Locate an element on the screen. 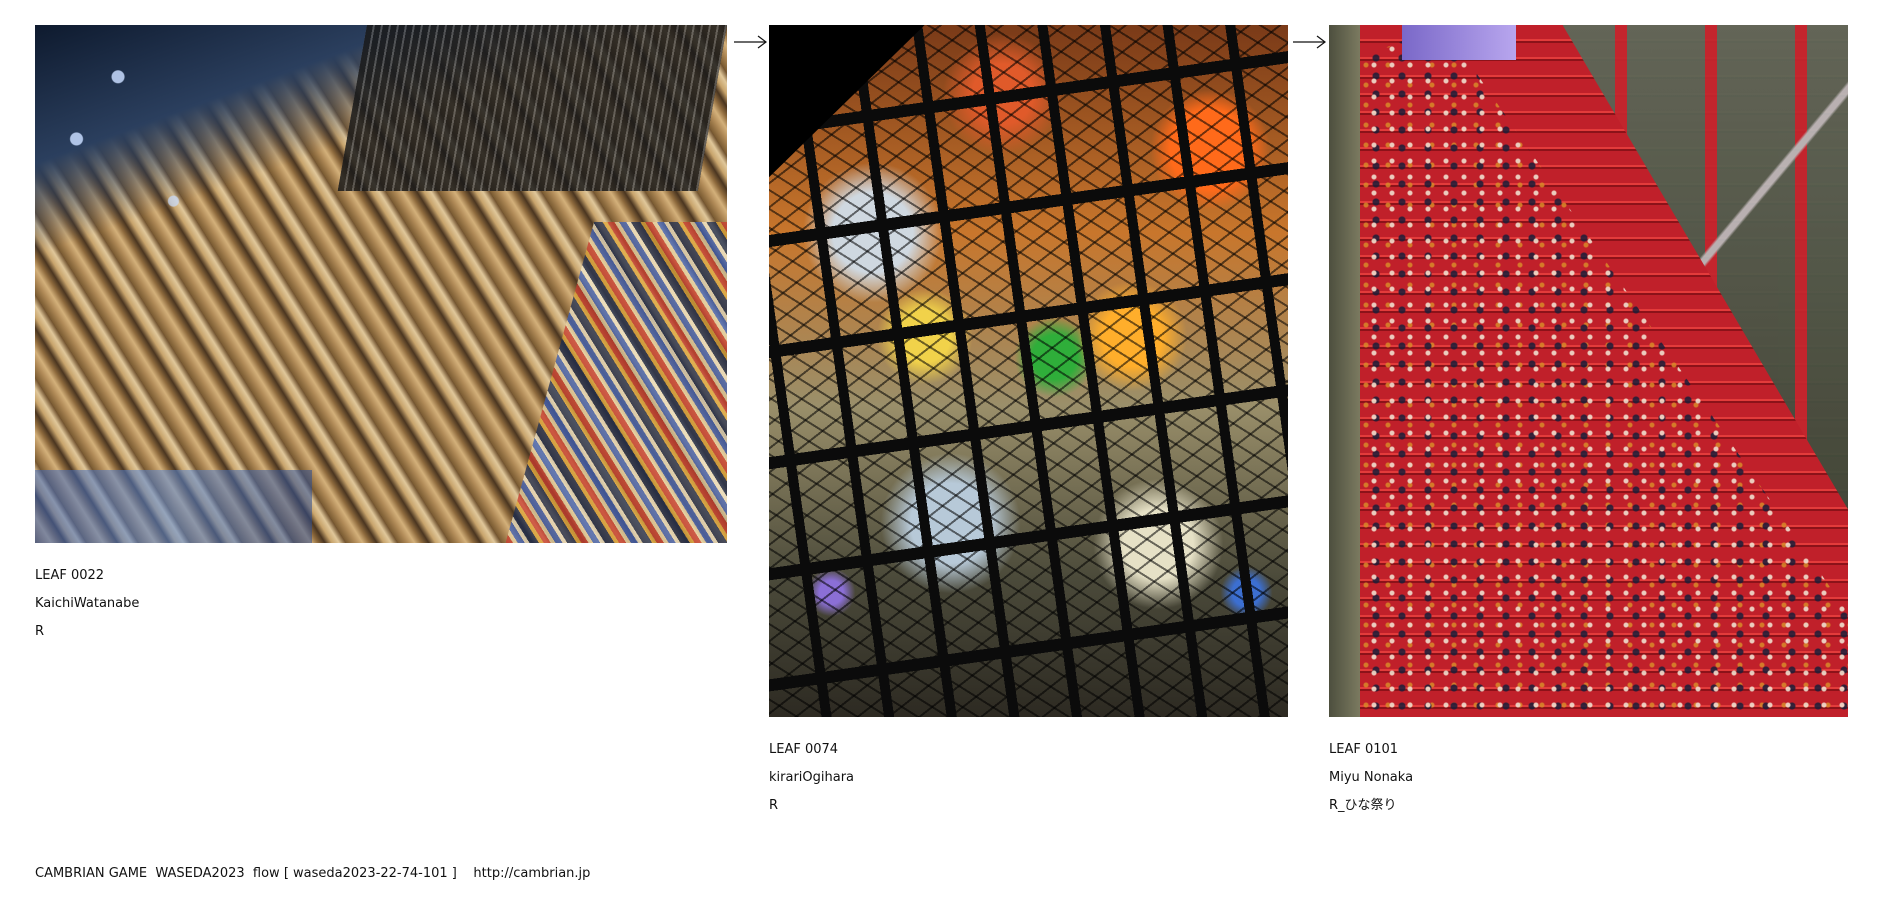  stone-wall is located at coordinates (1345, 371).